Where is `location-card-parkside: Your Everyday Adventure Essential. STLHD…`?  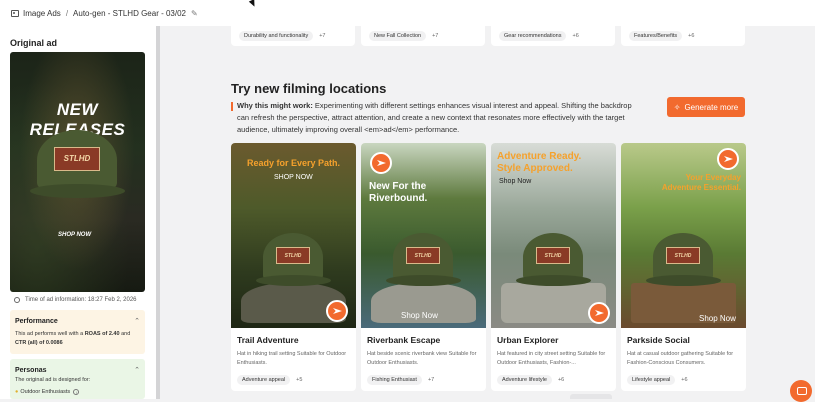 location-card-parkside: Your Everyday Adventure Essential. STLHD… is located at coordinates (683, 267).